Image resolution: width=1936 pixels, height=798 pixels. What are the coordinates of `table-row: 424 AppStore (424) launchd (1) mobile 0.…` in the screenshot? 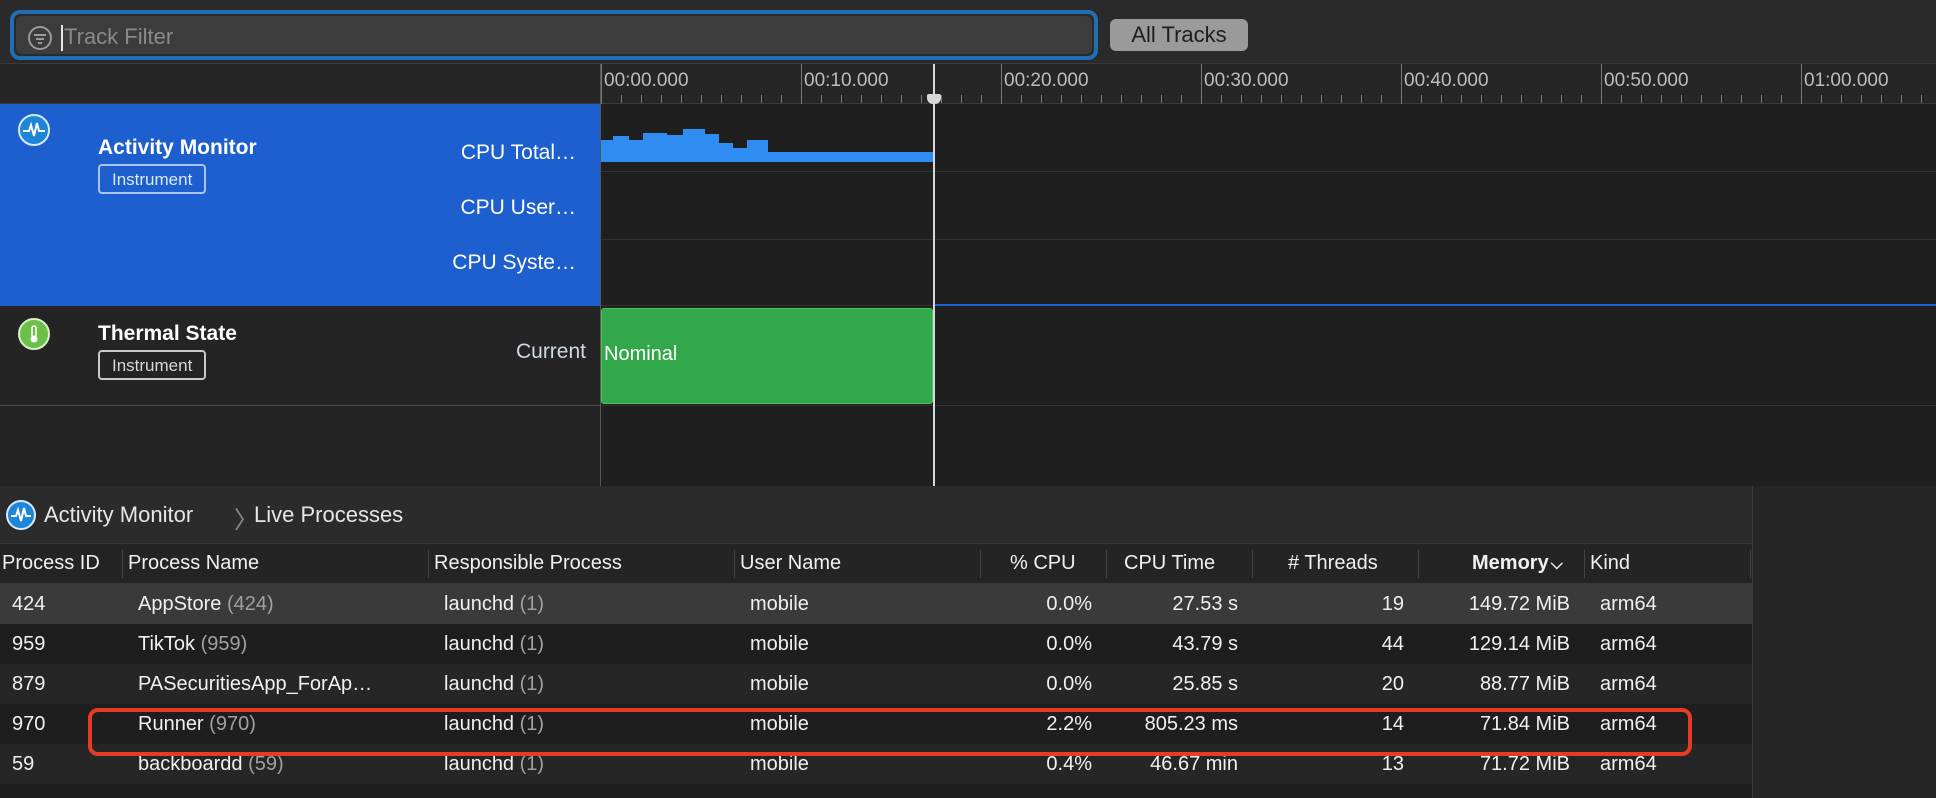 It's located at (876, 604).